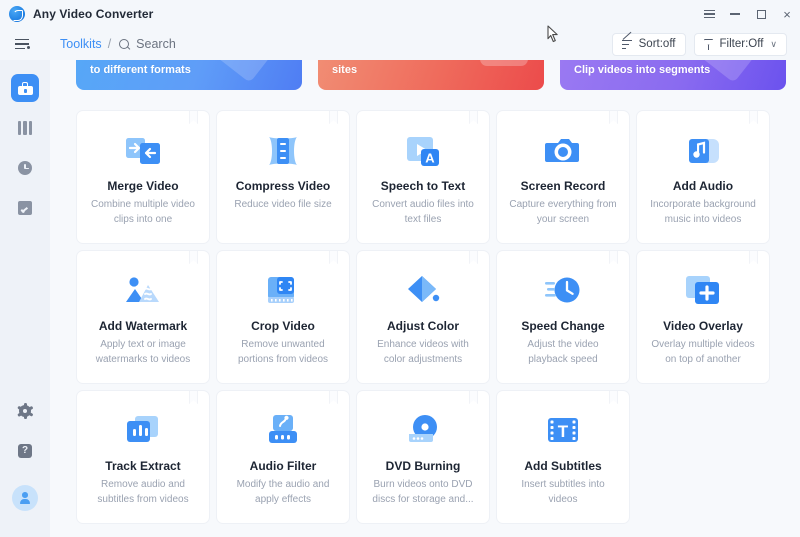 The height and width of the screenshot is (537, 800). Describe the element at coordinates (283, 151) in the screenshot. I see `compress-video-icon` at that location.